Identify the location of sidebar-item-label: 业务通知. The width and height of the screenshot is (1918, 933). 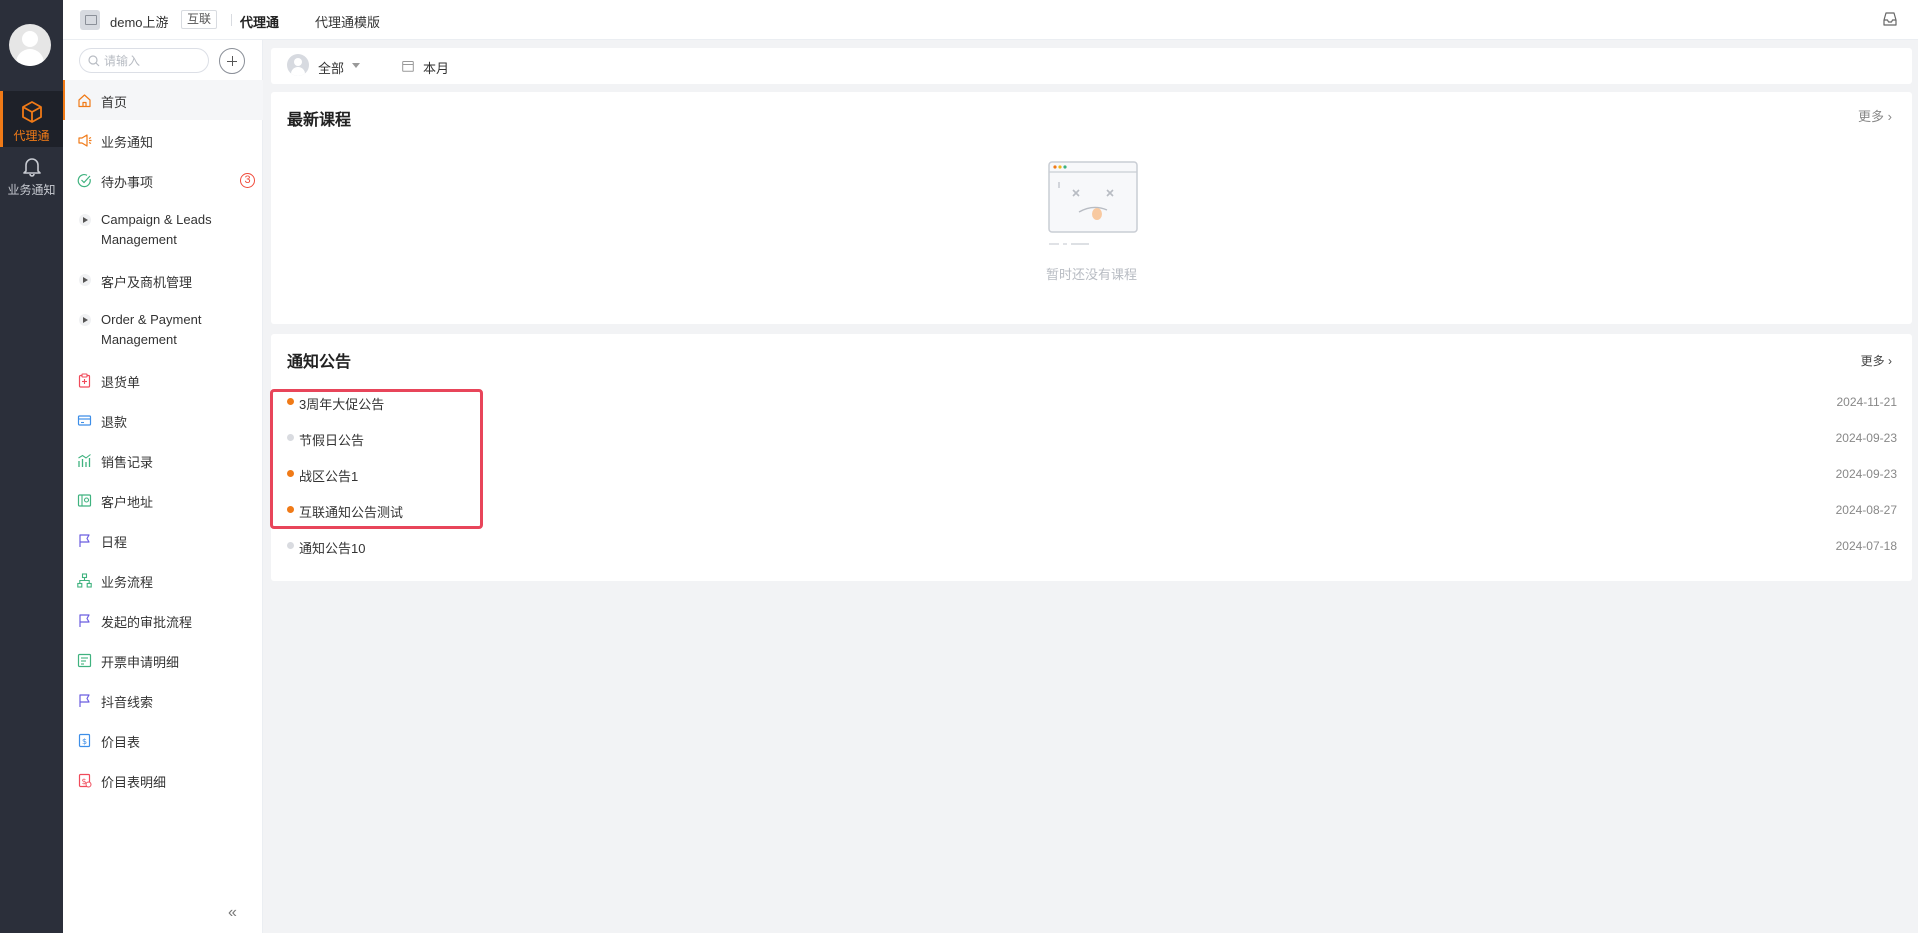
(127, 142).